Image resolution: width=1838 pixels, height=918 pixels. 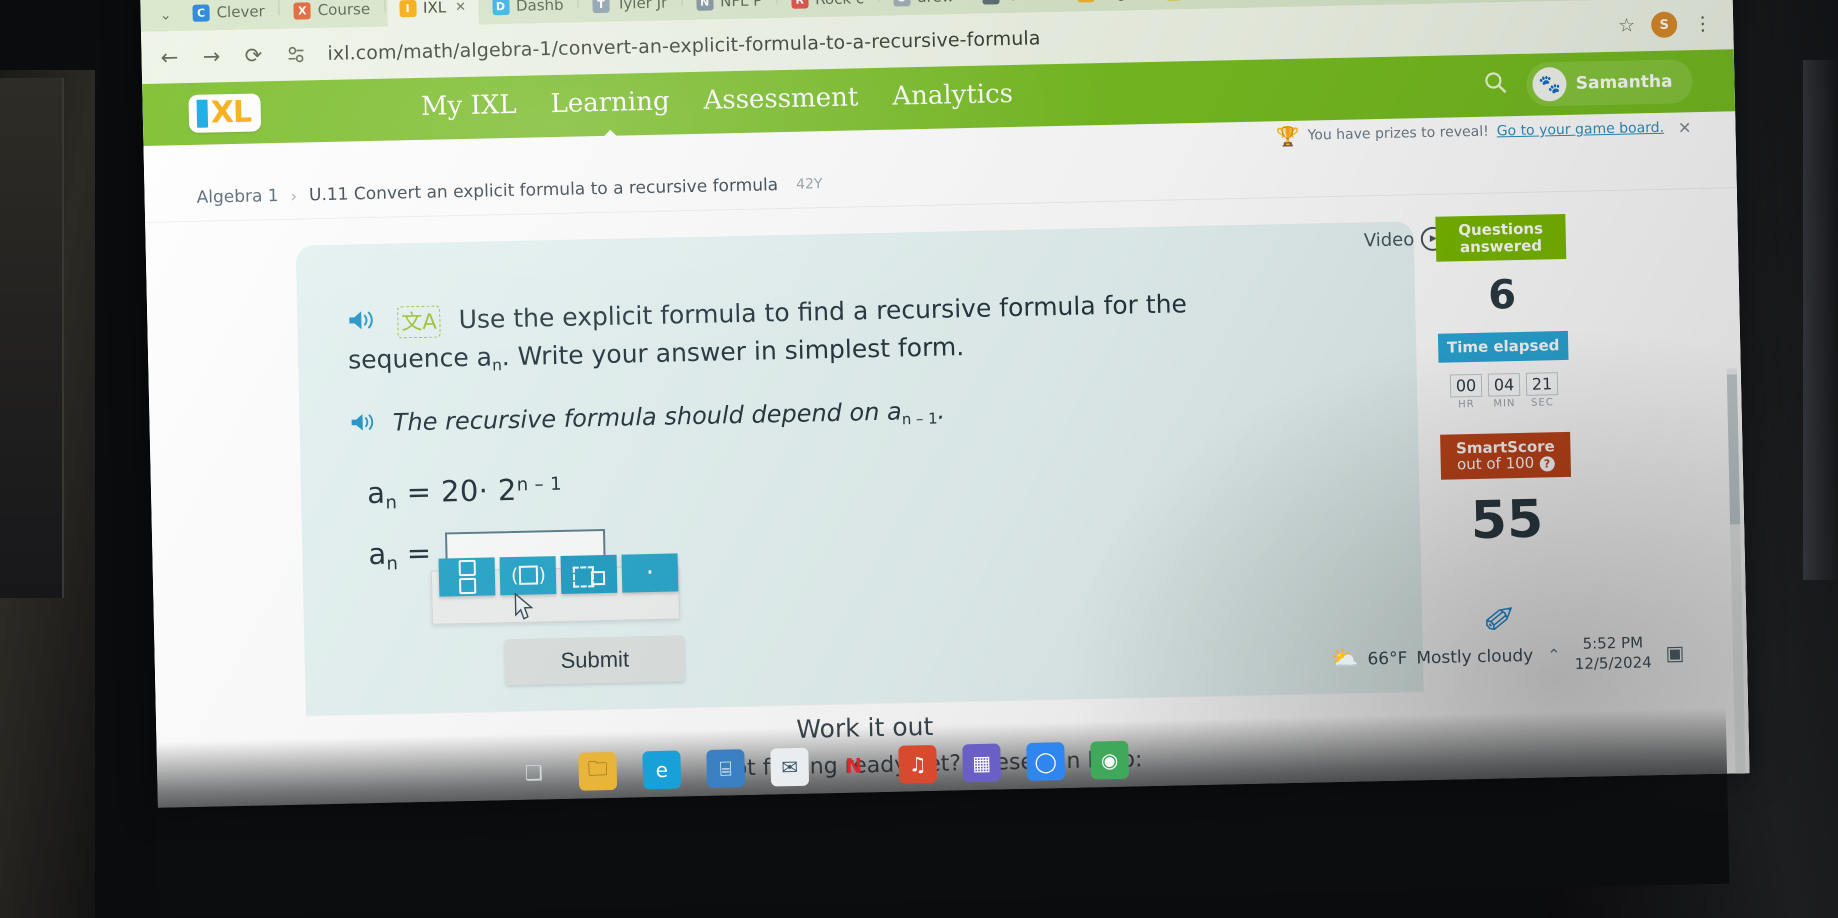 What do you see at coordinates (982, 763) in the screenshot?
I see `photos-icon: ▦` at bounding box center [982, 763].